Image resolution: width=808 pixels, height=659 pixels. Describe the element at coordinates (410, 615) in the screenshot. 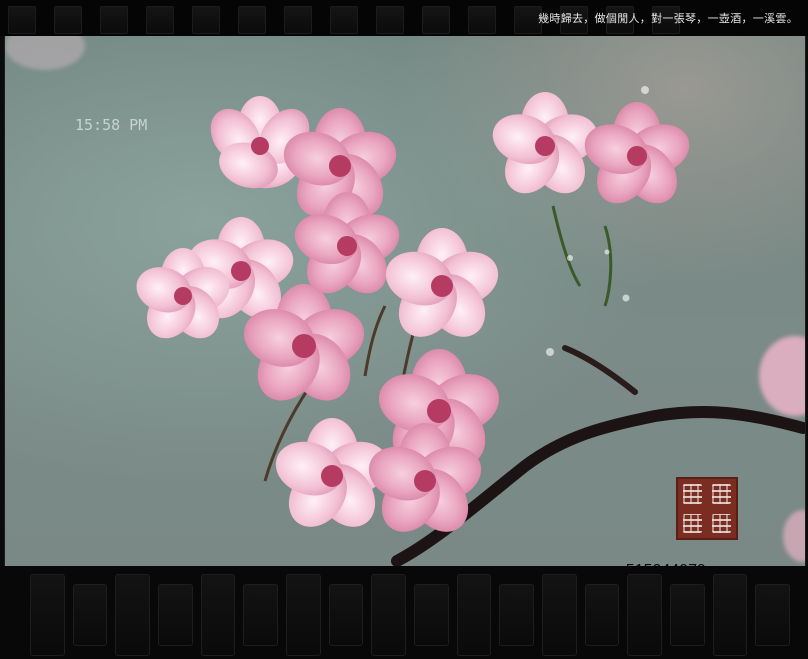

I see `bottom-calligraphy-pattern` at that location.